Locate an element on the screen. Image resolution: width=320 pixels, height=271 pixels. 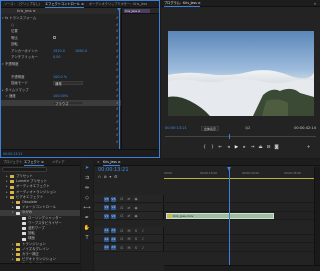
ec-mini-timeline: Kris_Jess ≡ is located at coordinates (140, 78).